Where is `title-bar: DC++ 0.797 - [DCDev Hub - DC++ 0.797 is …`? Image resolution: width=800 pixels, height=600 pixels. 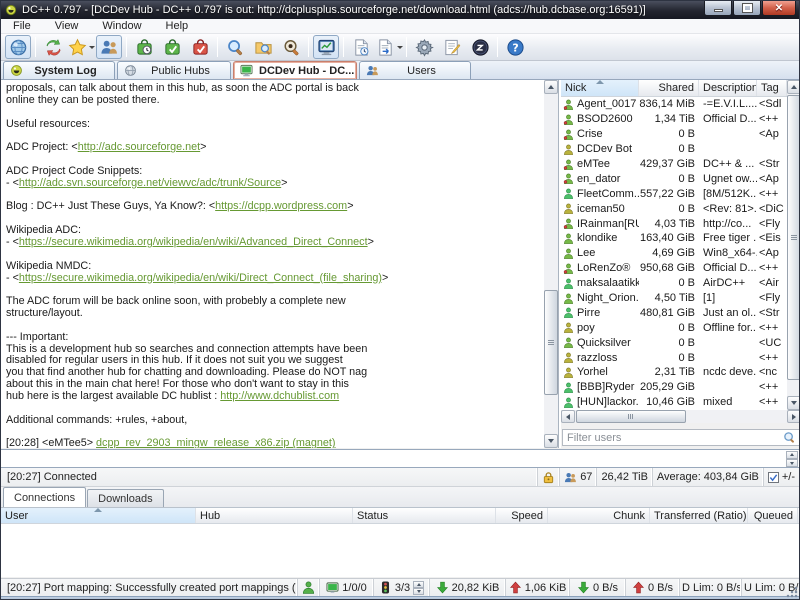 title-bar: DC++ 0.797 - [DCDev Hub - DC++ 0.797 is … is located at coordinates (400, 10).